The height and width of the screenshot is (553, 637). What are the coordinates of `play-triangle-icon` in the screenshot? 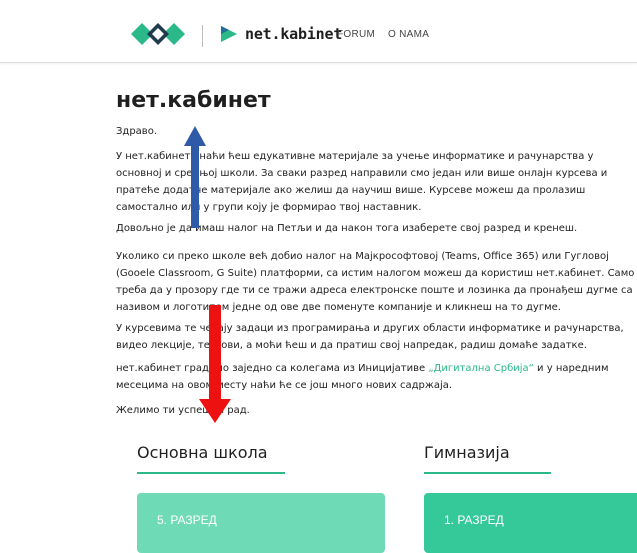 It's located at (229, 34).